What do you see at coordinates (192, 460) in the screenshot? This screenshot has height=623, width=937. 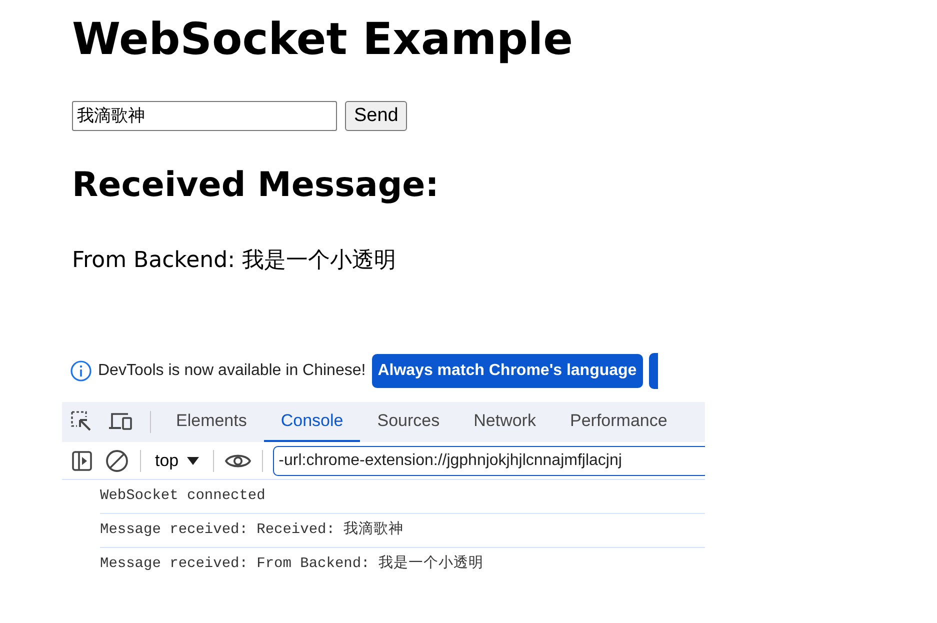 I see `caret-icon` at bounding box center [192, 460].